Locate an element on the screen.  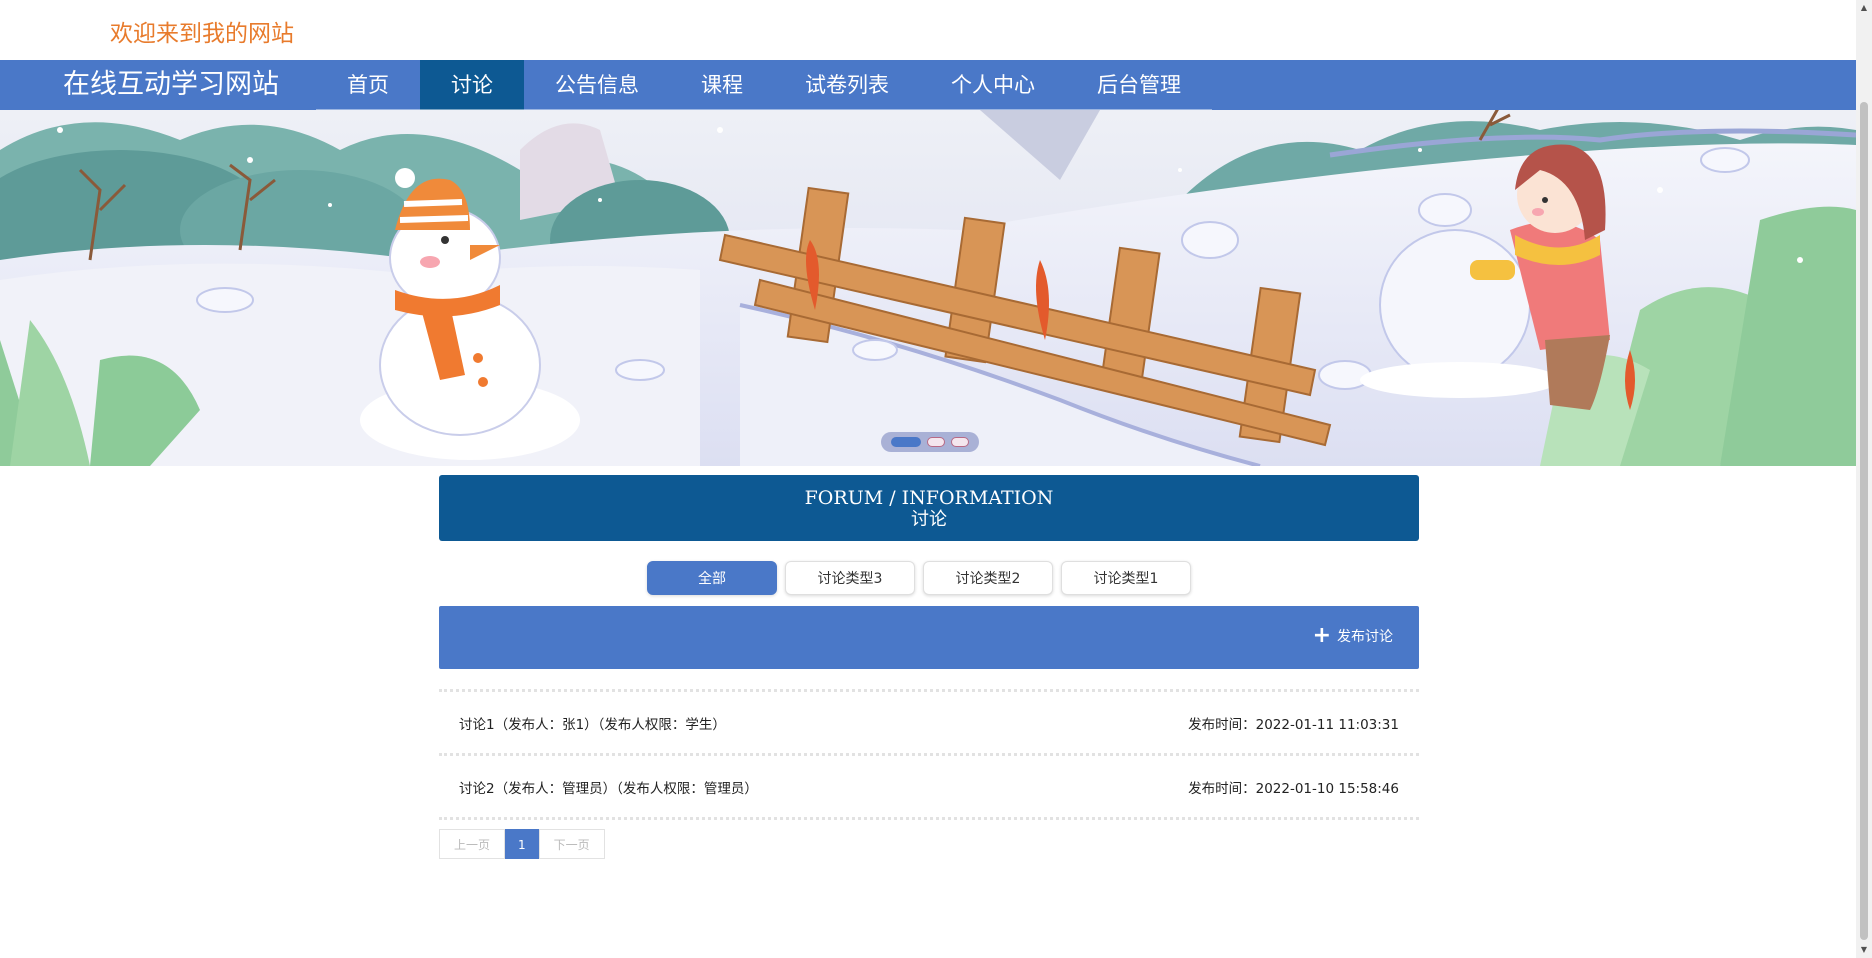
nav-item-courses: 课程 is located at coordinates (722, 85).